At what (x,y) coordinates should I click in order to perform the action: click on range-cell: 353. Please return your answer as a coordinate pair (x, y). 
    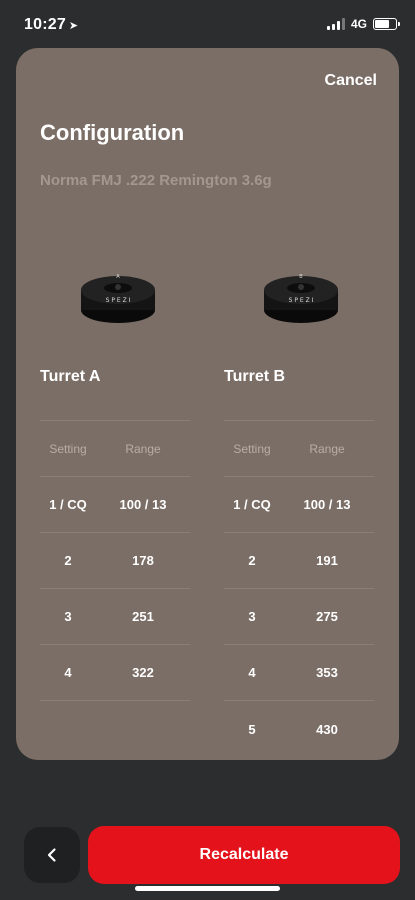
    Looking at the image, I should click on (327, 672).